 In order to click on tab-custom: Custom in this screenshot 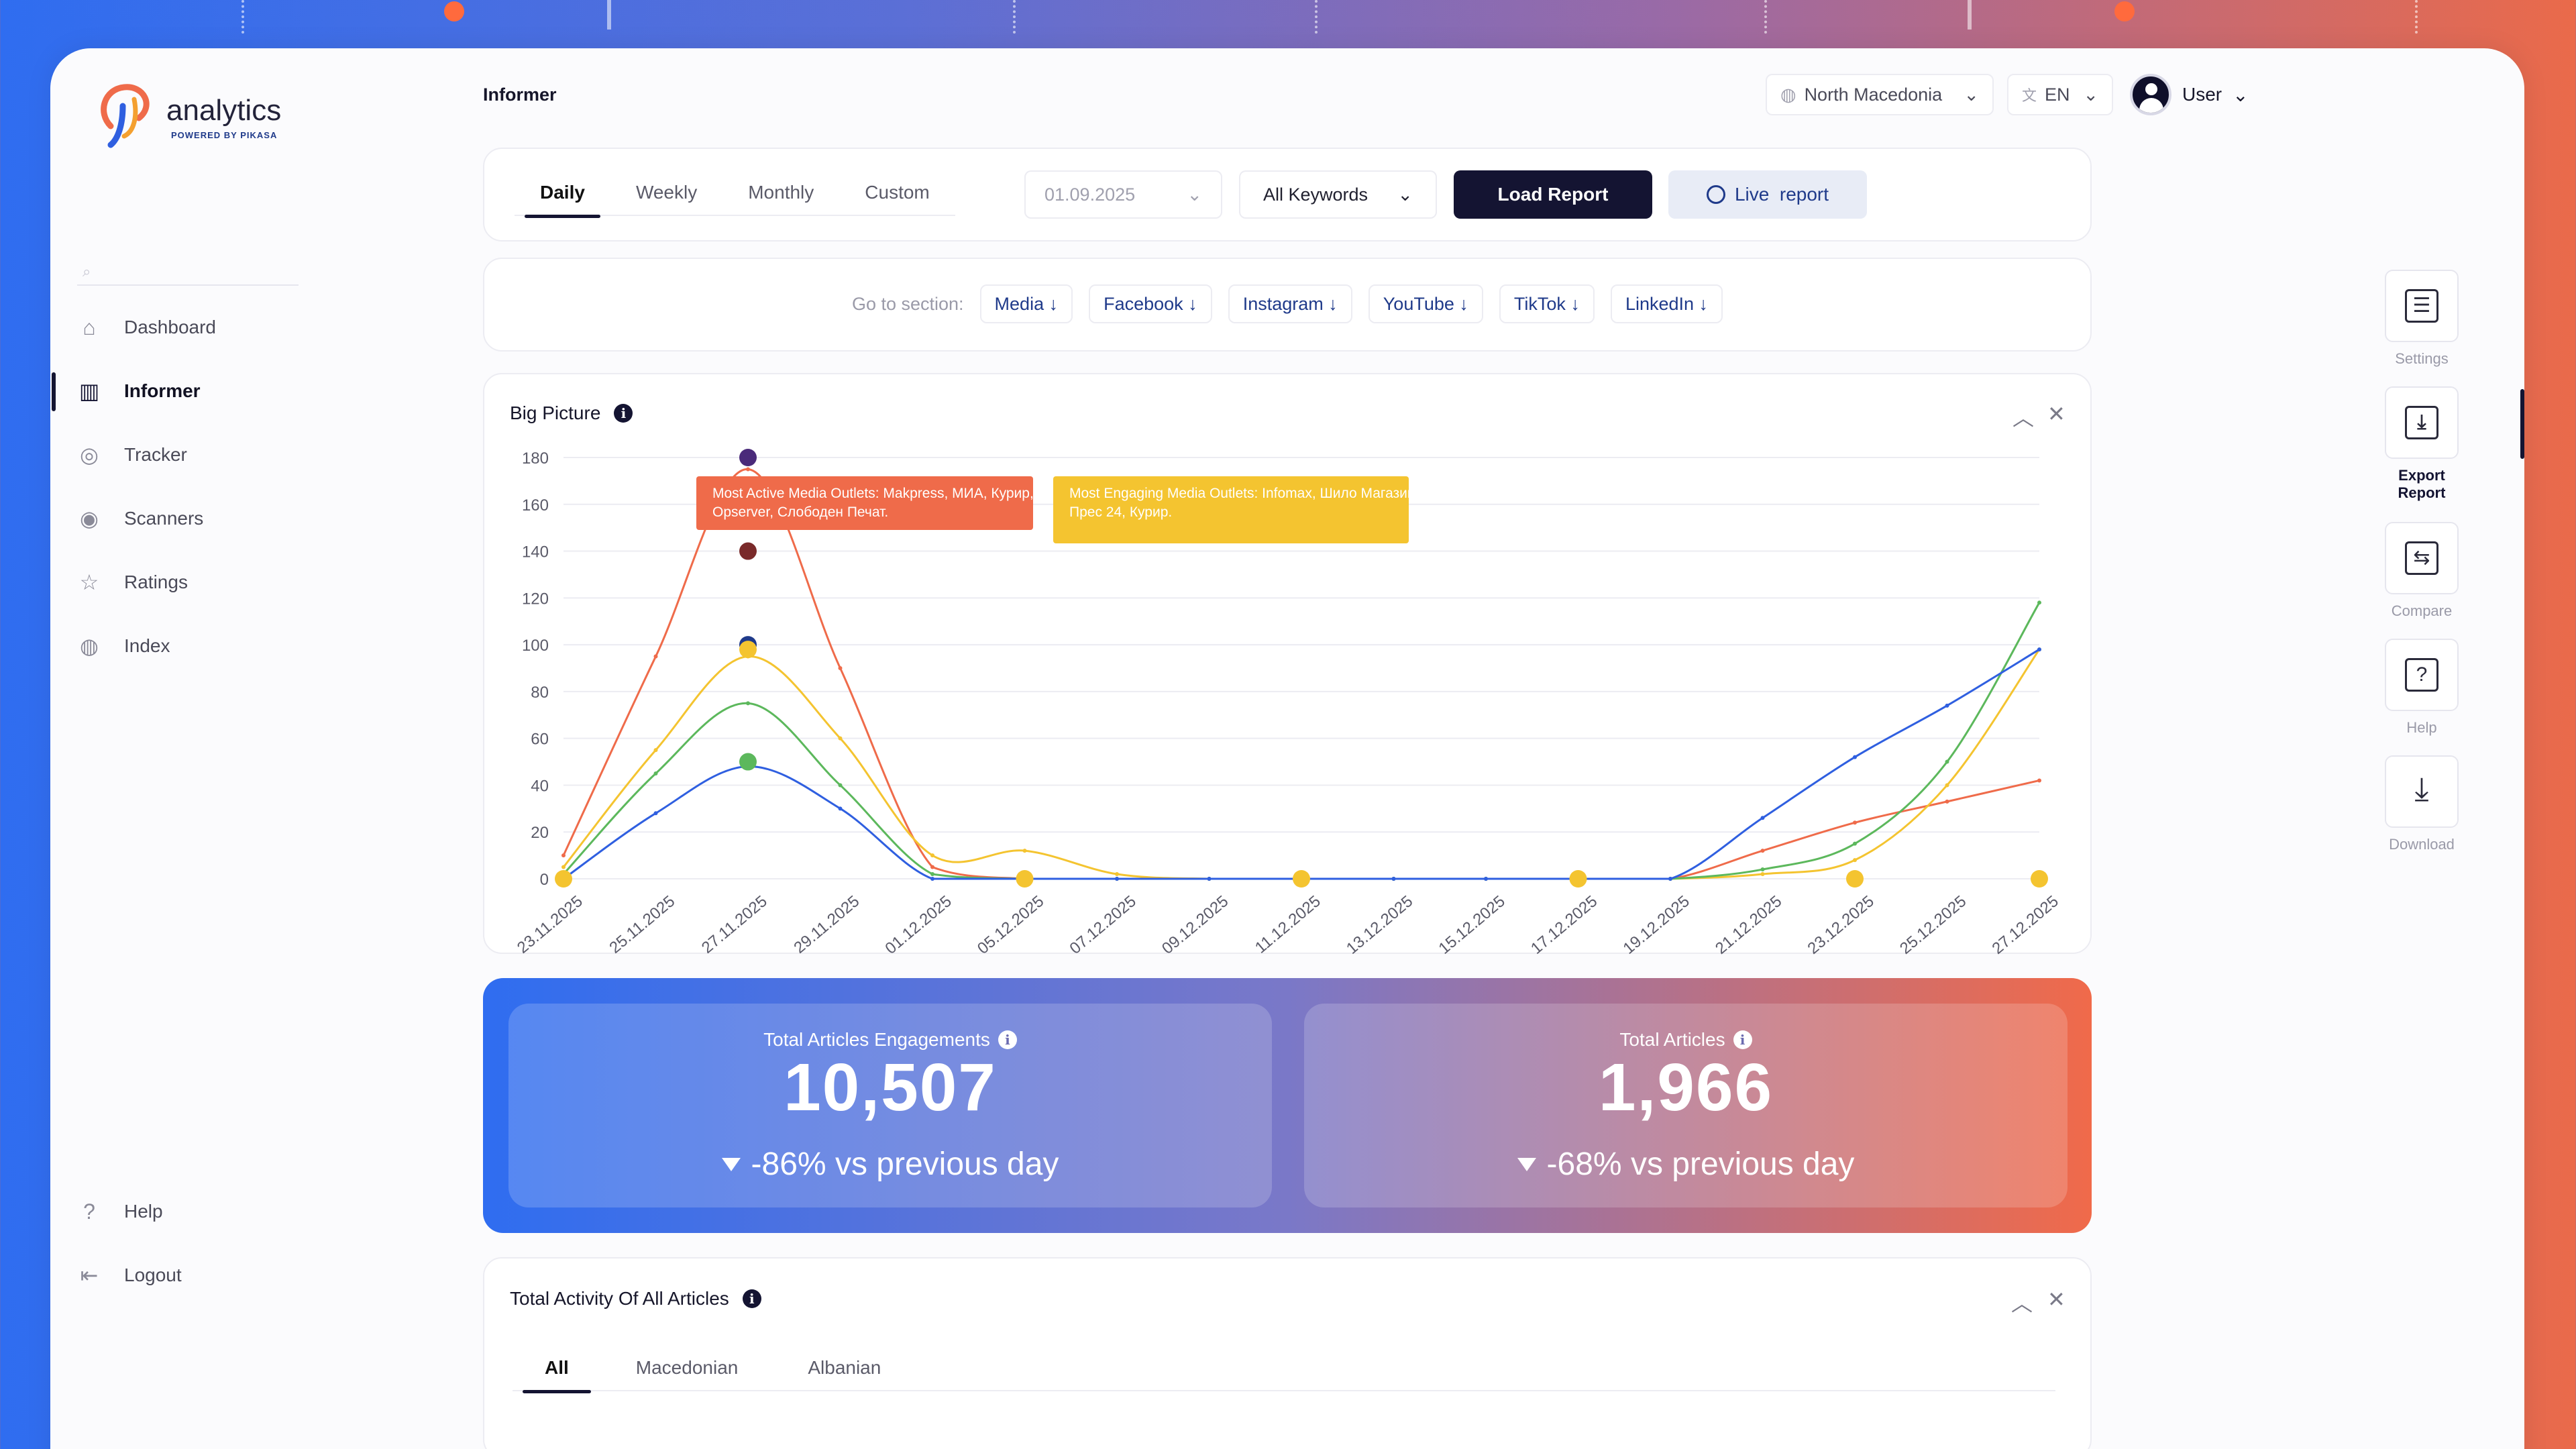, I will do `click(897, 192)`.